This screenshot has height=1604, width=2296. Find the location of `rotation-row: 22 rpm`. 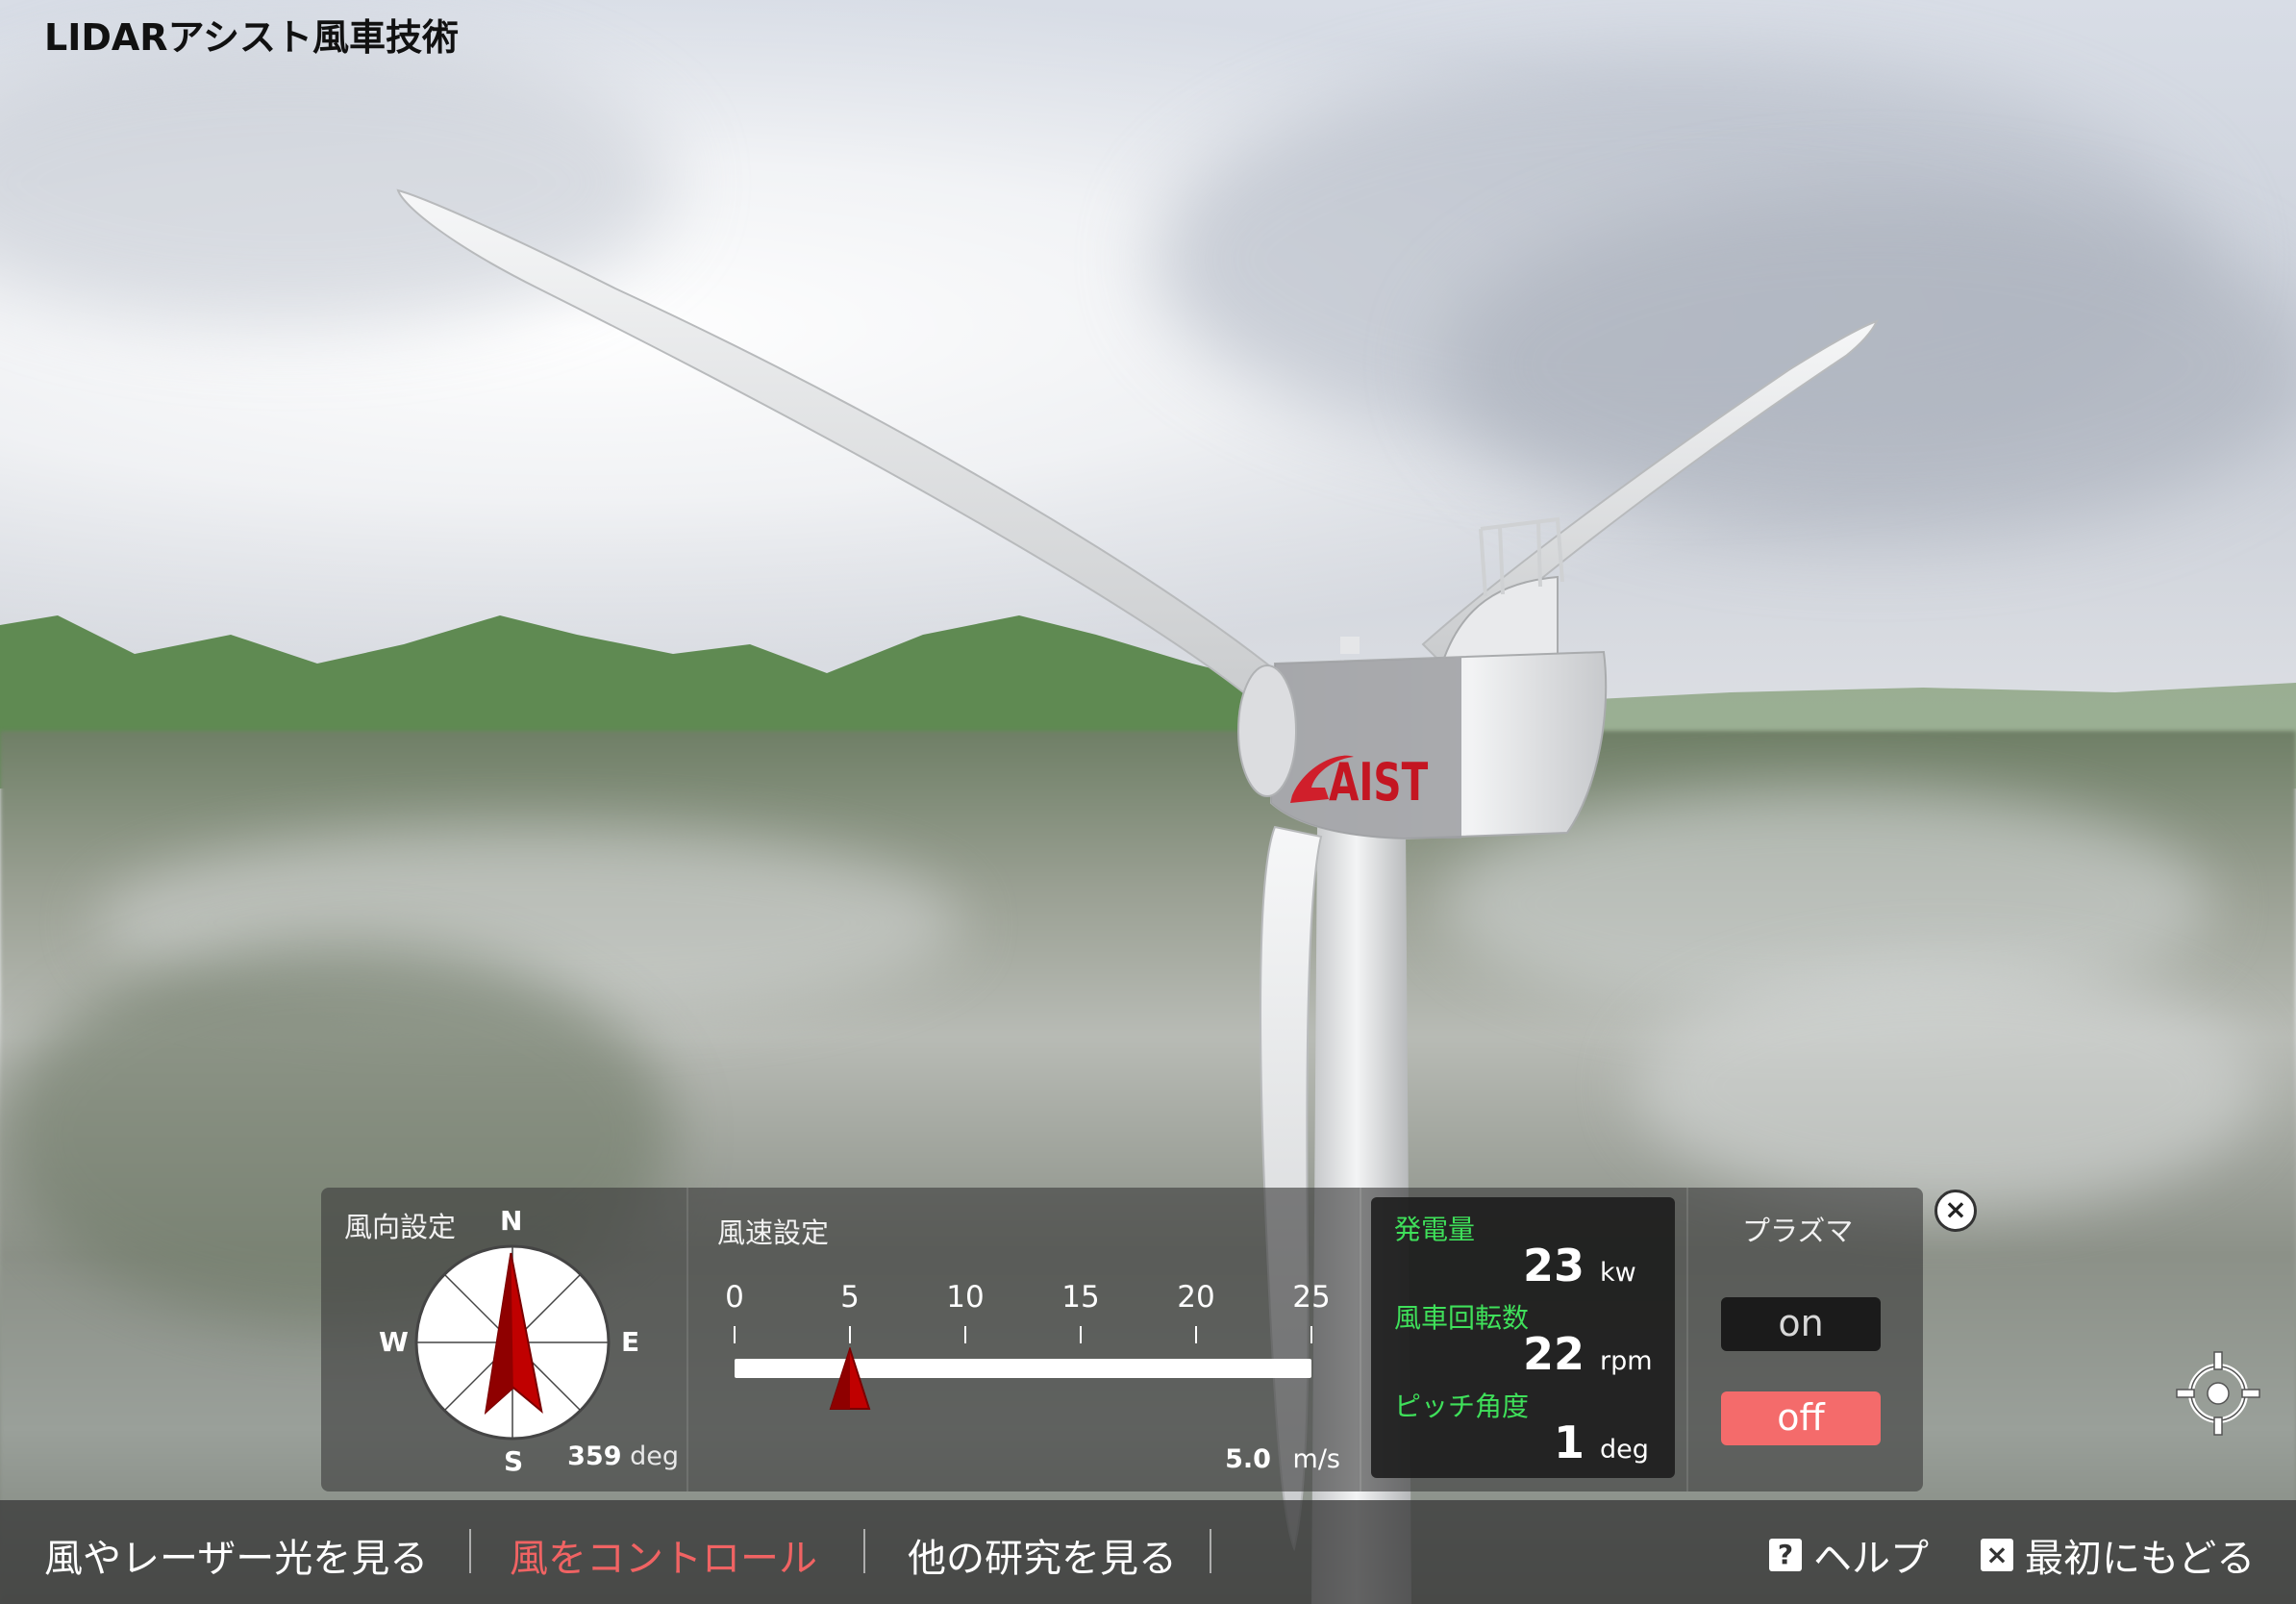

rotation-row: 22 rpm is located at coordinates (1515, 1354).